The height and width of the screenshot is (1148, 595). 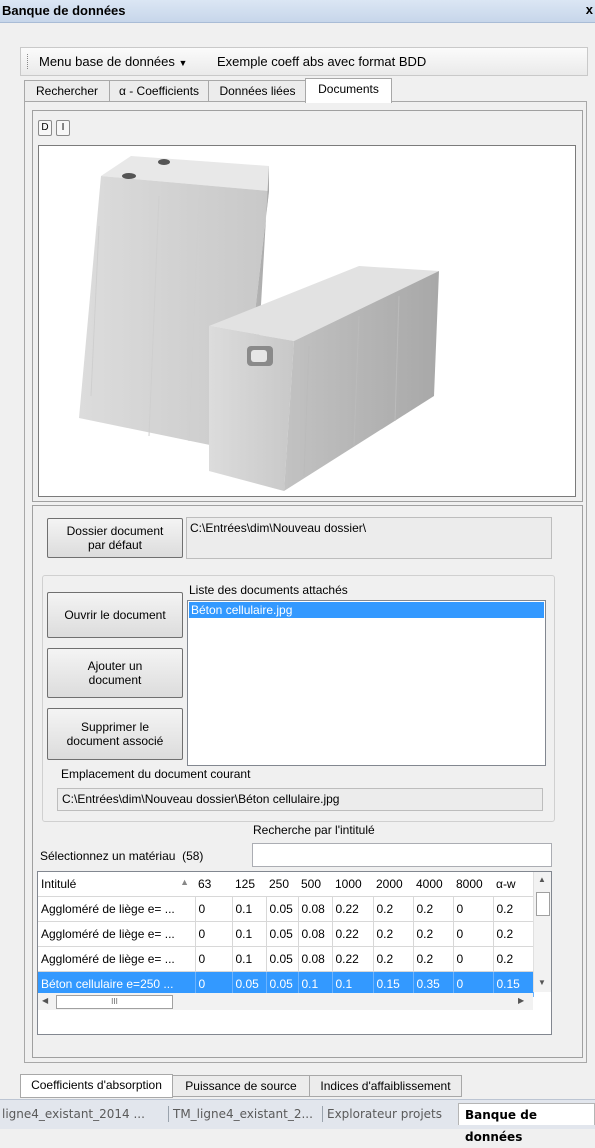 What do you see at coordinates (213, 884) in the screenshot?
I see `column-header: 63` at bounding box center [213, 884].